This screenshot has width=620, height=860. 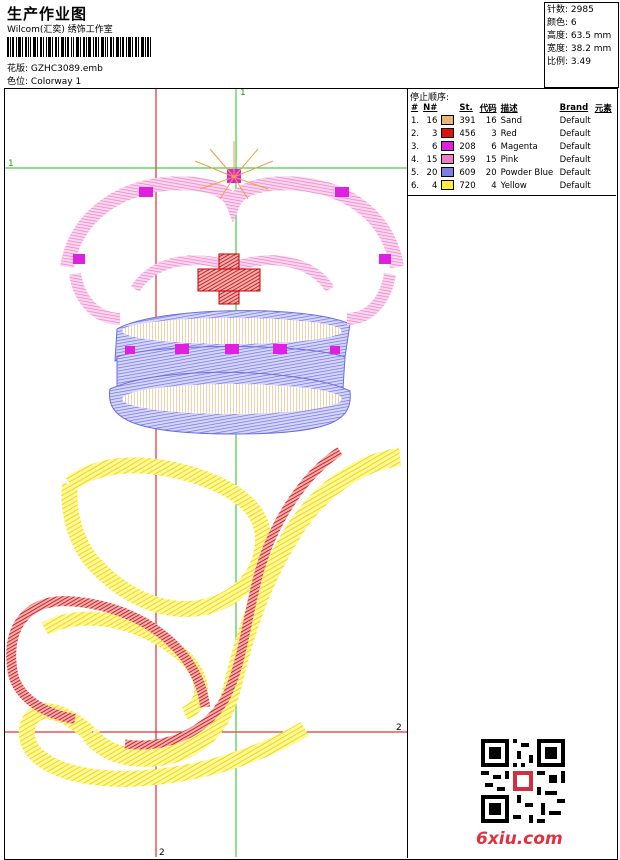 I want to click on row-needle: 4, so click(x=434, y=185).